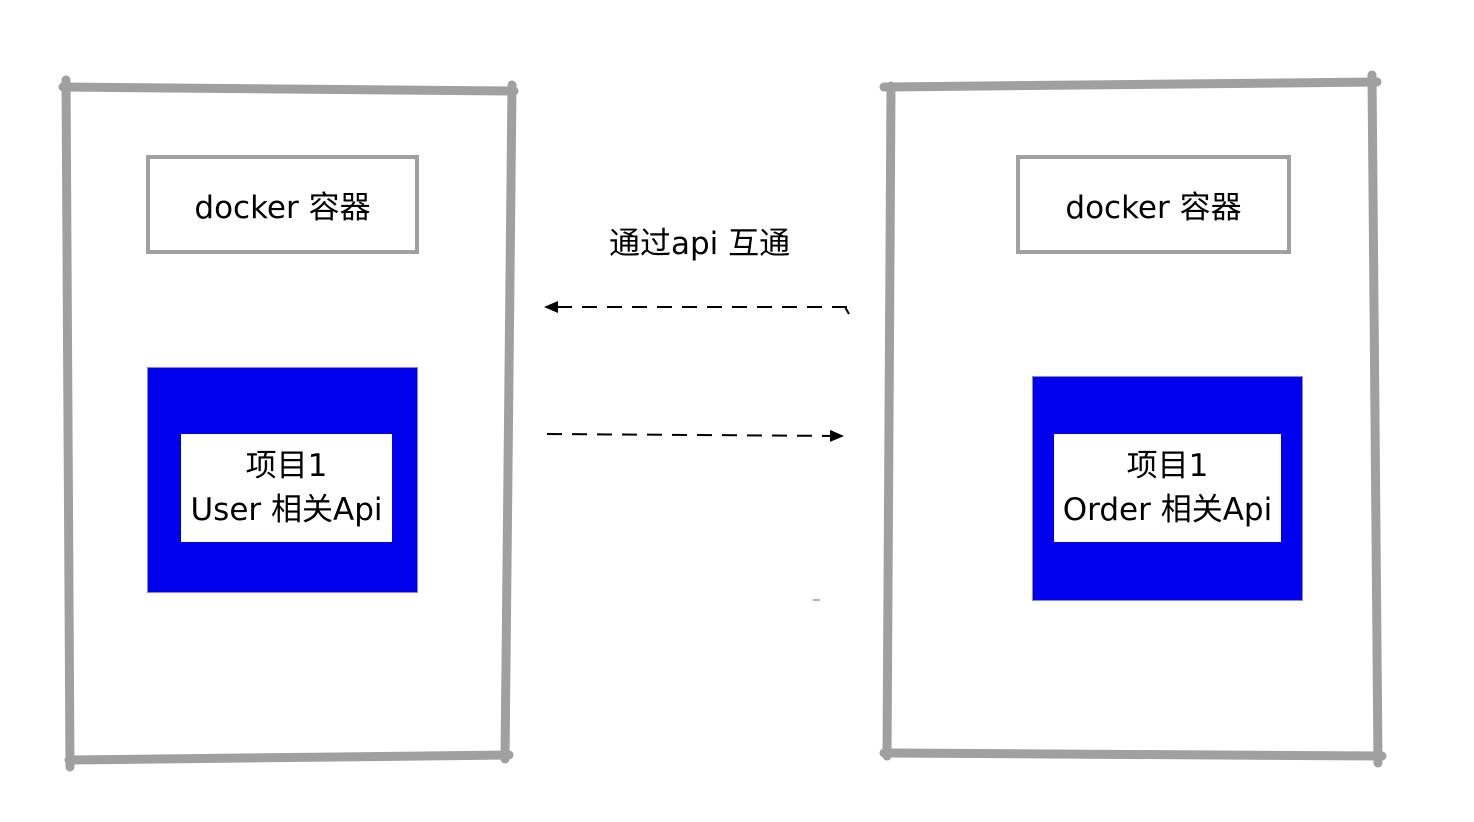  What do you see at coordinates (1167, 466) in the screenshot?
I see `right-project-name: 项目1` at bounding box center [1167, 466].